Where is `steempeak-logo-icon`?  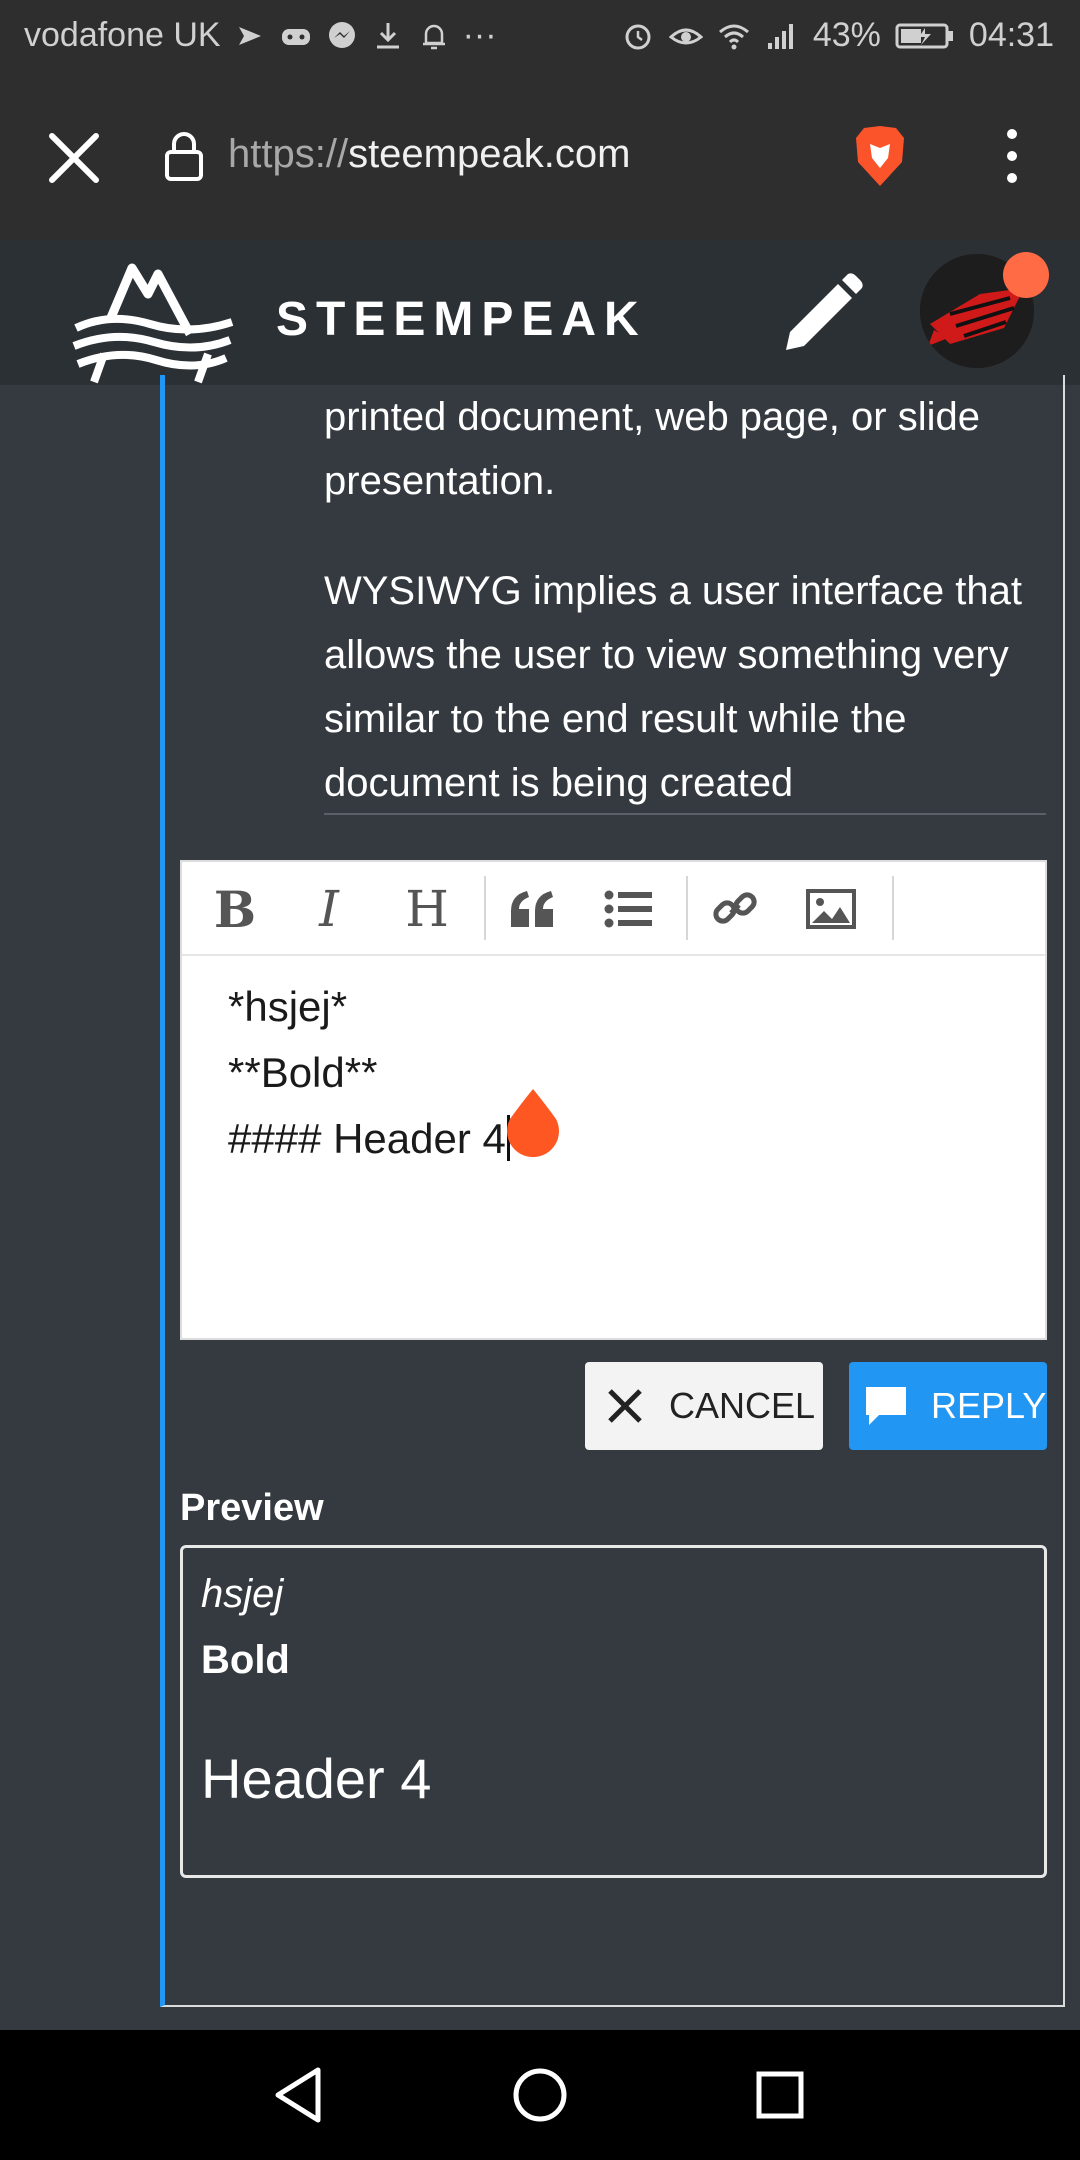
steempeak-logo-icon is located at coordinates (155, 318).